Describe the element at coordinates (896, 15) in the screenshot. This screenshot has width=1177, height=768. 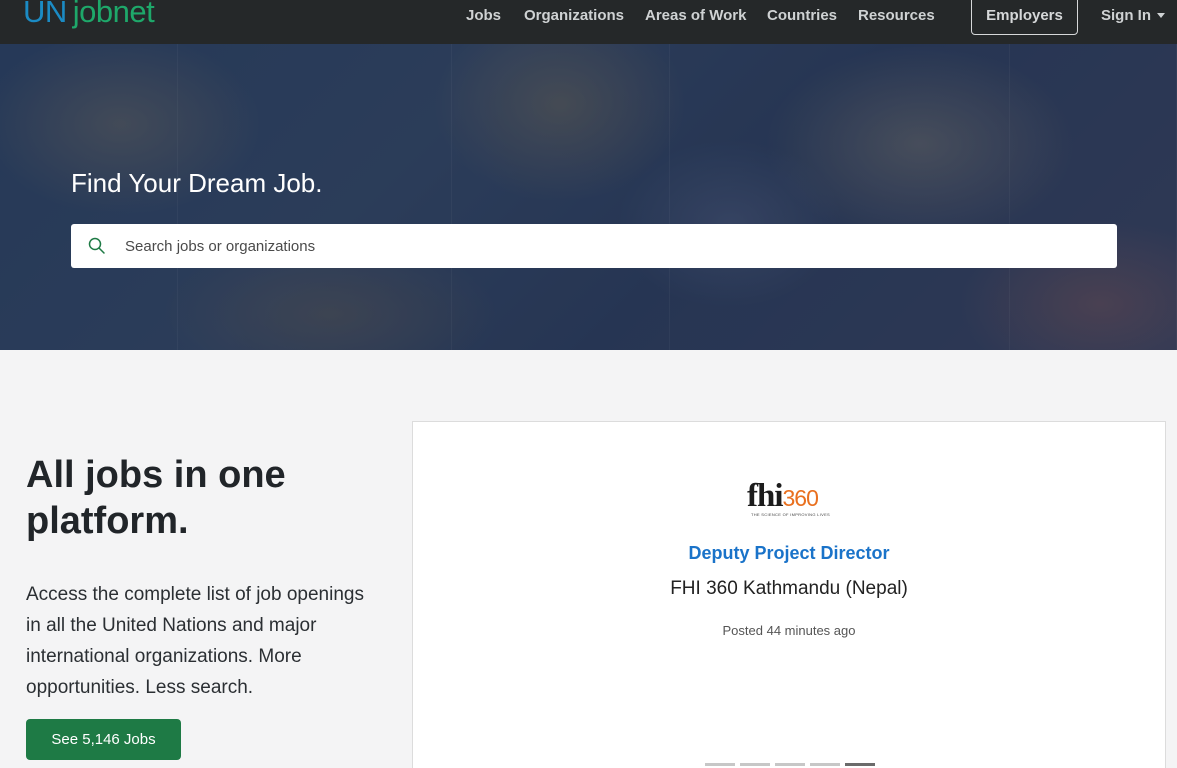
I see `nav-resources: Resources` at that location.